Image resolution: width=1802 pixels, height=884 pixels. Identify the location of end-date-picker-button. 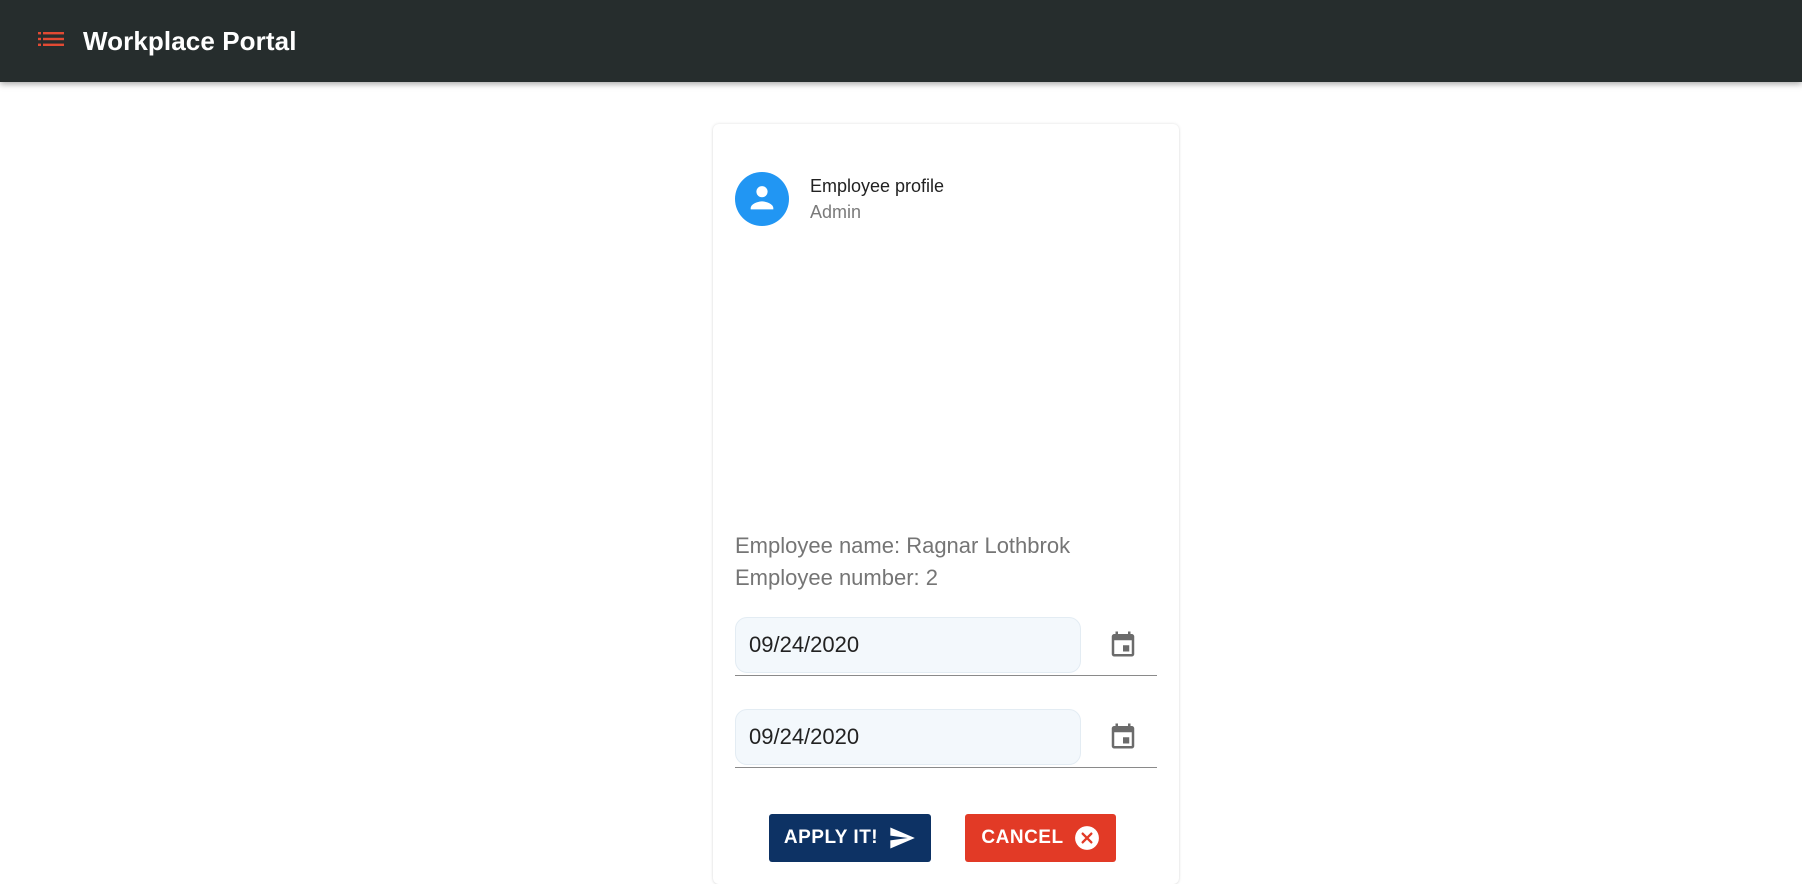
(1123, 738).